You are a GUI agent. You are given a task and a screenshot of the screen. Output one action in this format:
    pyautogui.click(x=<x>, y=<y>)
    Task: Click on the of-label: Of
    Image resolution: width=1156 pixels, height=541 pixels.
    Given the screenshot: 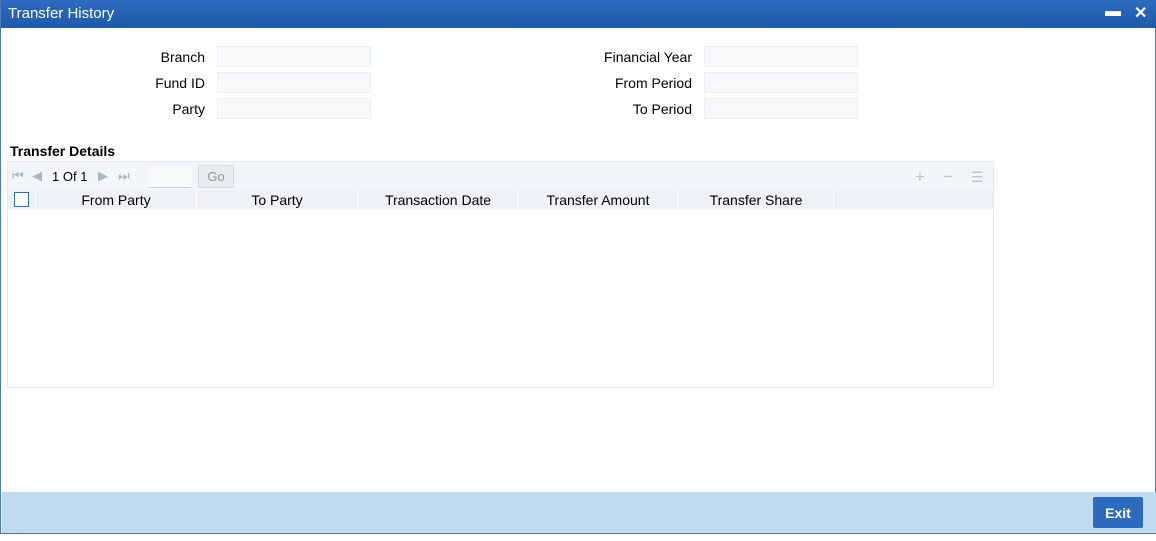 What is the action you would take?
    pyautogui.click(x=69, y=176)
    